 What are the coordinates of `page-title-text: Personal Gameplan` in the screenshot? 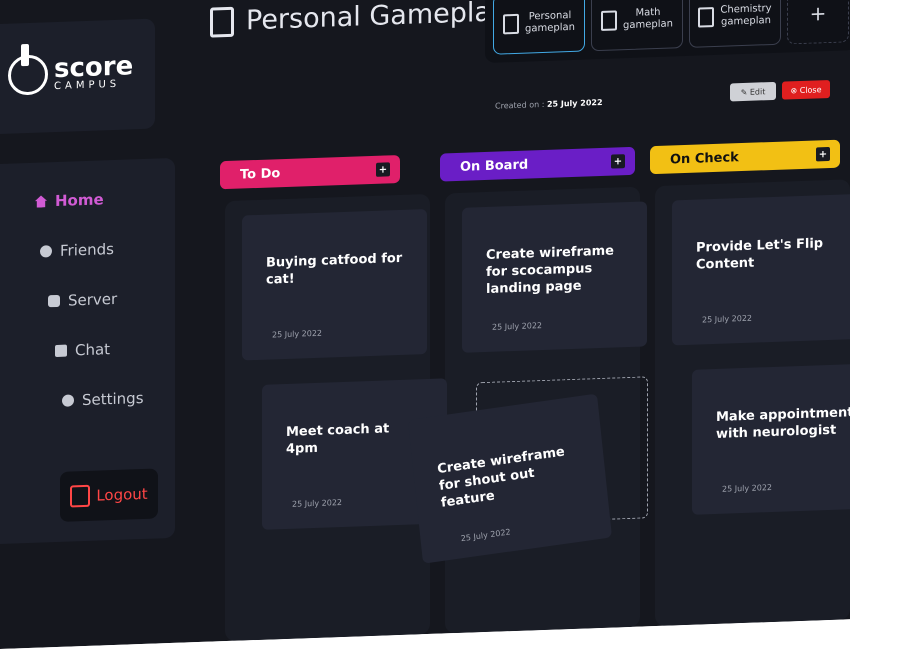 It's located at (377, 18).